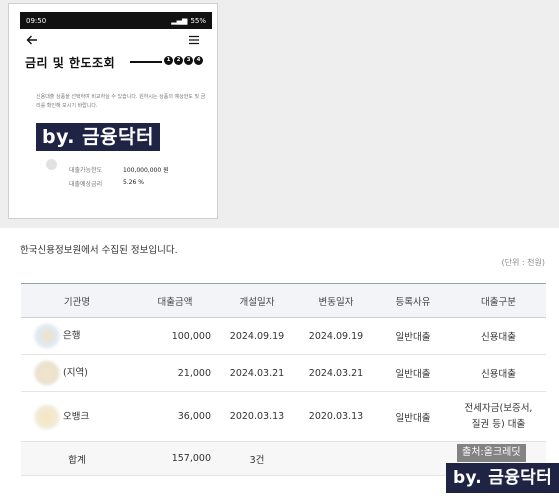 Image resolution: width=559 pixels, height=496 pixels. What do you see at coordinates (99, 250) in the screenshot?
I see `panel-caption: 한국신용정보원에서 수집된 정보입니다.` at bounding box center [99, 250].